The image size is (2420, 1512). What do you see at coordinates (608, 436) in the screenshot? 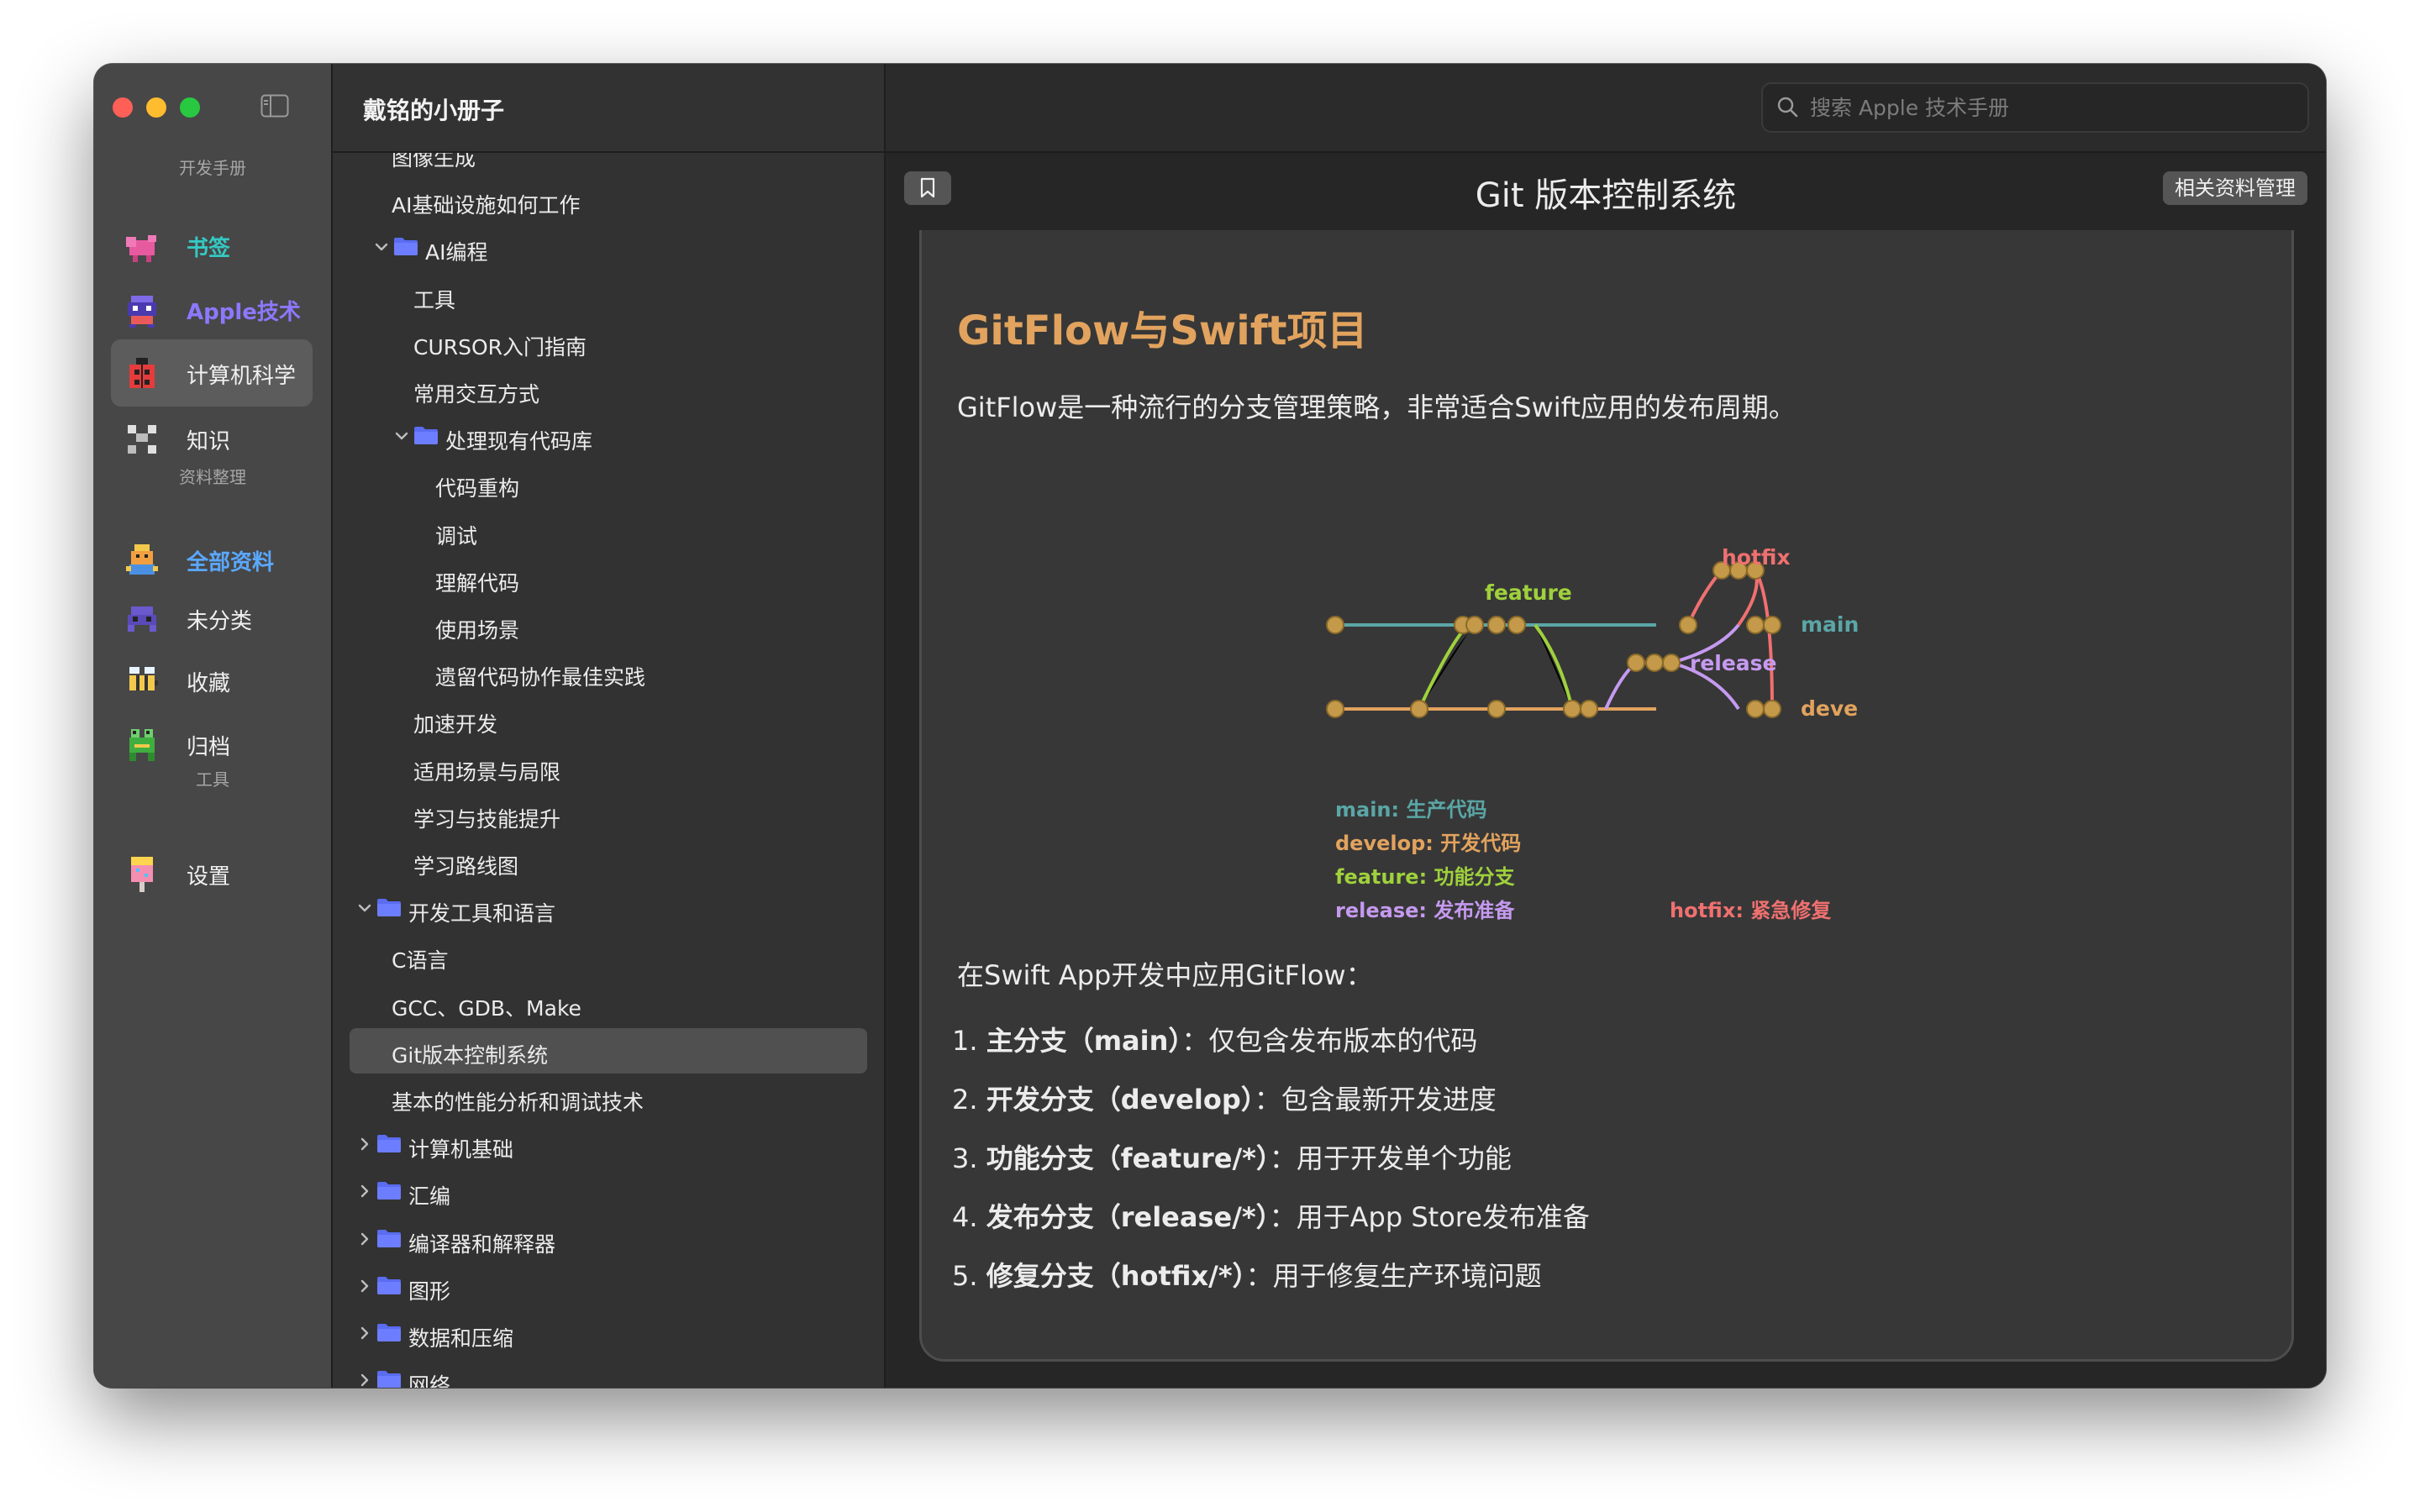
I see `tree-folder: 处理现有代码库` at bounding box center [608, 436].